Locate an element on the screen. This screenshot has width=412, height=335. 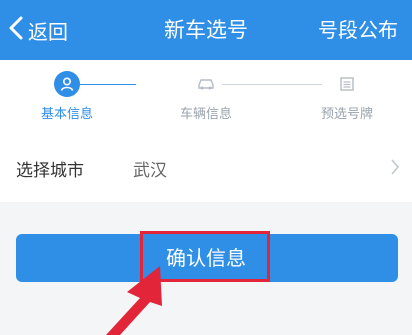
city-value: 武汉 is located at coordinates (150, 171).